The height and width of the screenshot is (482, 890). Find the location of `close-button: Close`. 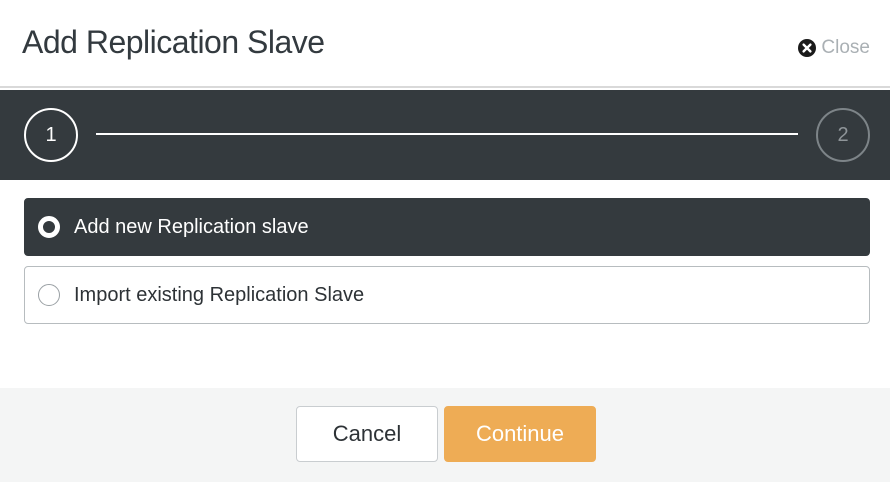

close-button: Close is located at coordinates (834, 48).